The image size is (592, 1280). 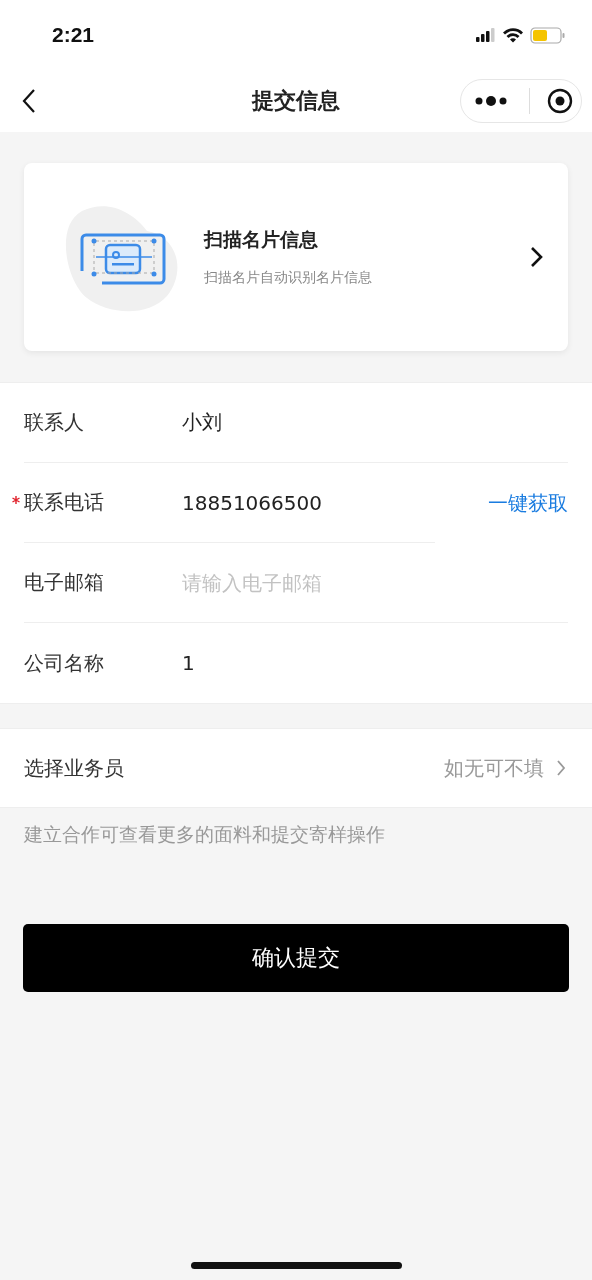 What do you see at coordinates (296, 768) in the screenshot?
I see `salesperson-selector: 选择业务员 如无可不填` at bounding box center [296, 768].